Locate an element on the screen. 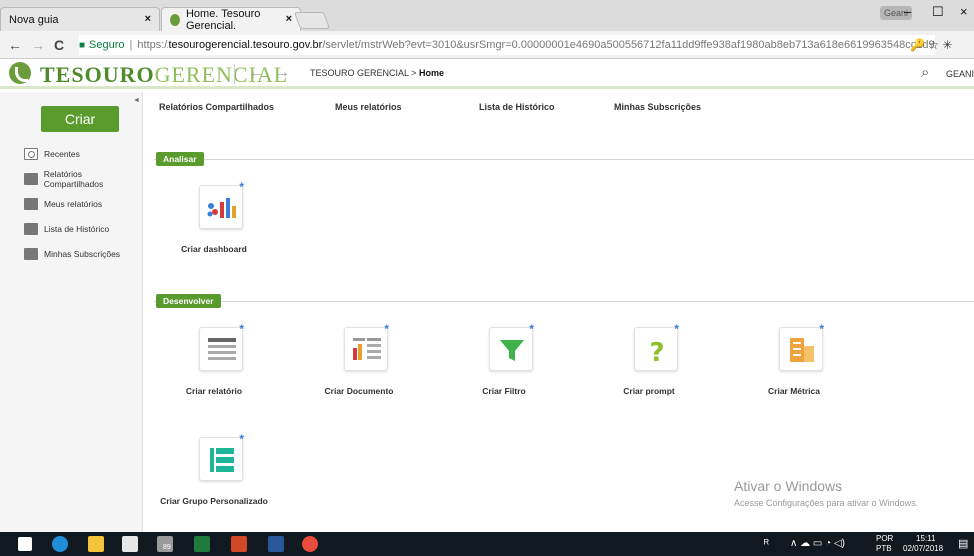 This screenshot has width=974, height=556. activation-watermark-title: Ativar o Windows is located at coordinates (788, 486).